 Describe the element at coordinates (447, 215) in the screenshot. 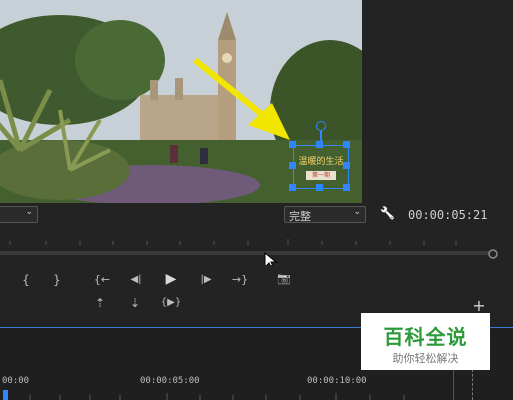

I see `playhead-timecode: 00:00:05:21` at that location.